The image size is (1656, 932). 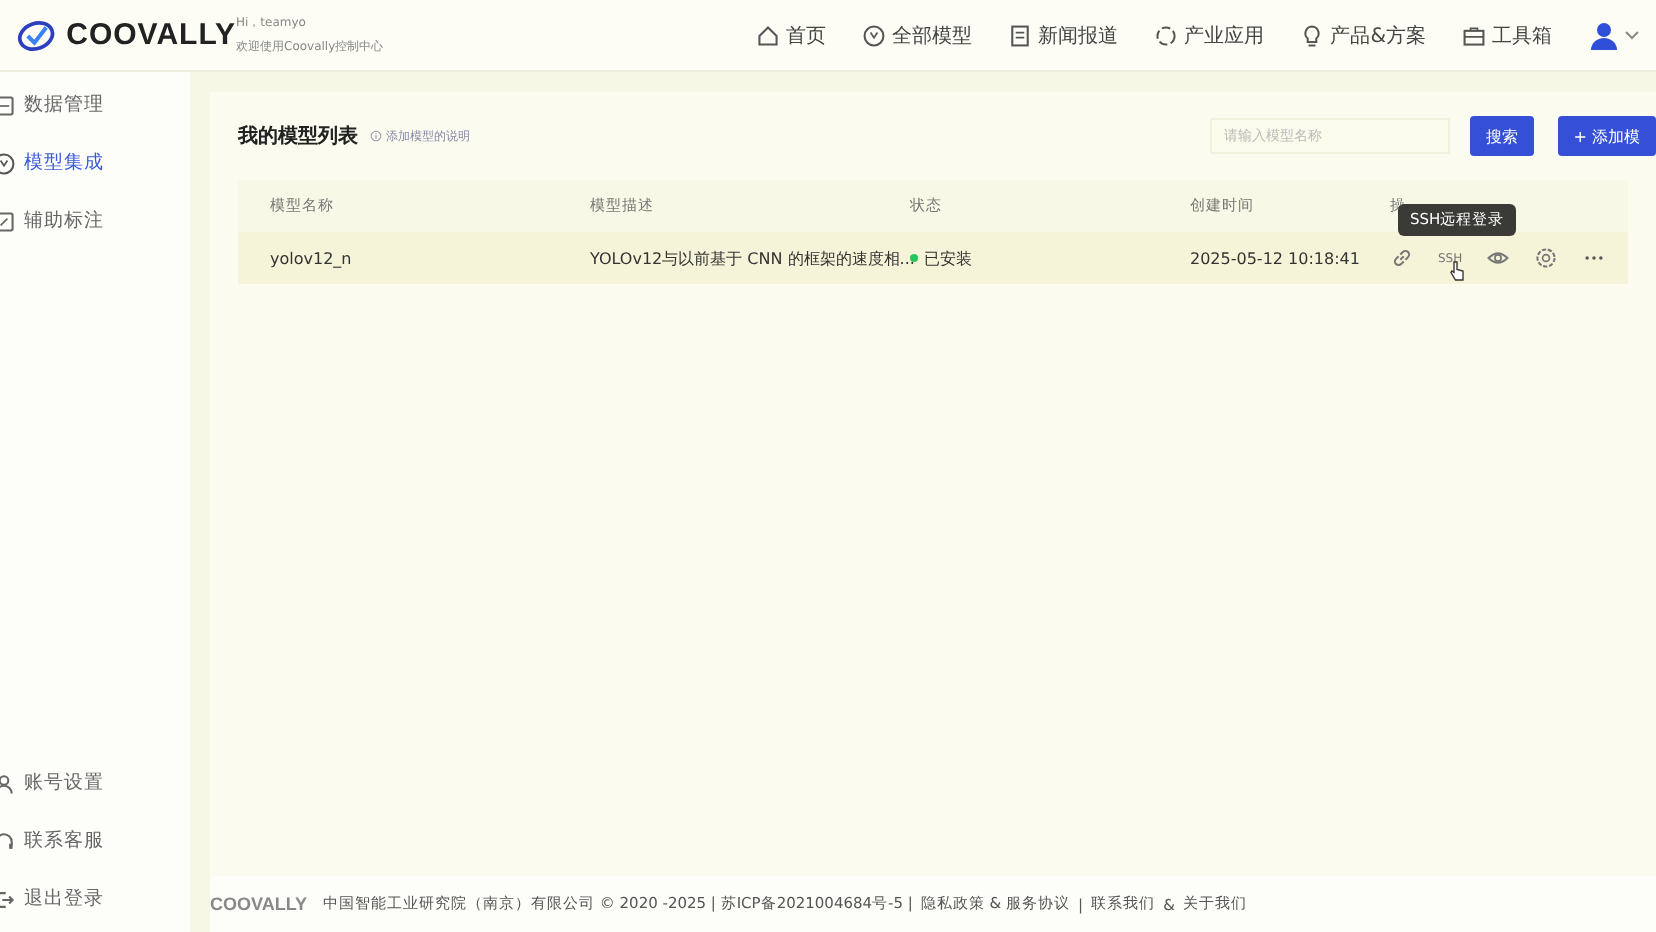 What do you see at coordinates (376, 136) in the screenshot?
I see `info-icon` at bounding box center [376, 136].